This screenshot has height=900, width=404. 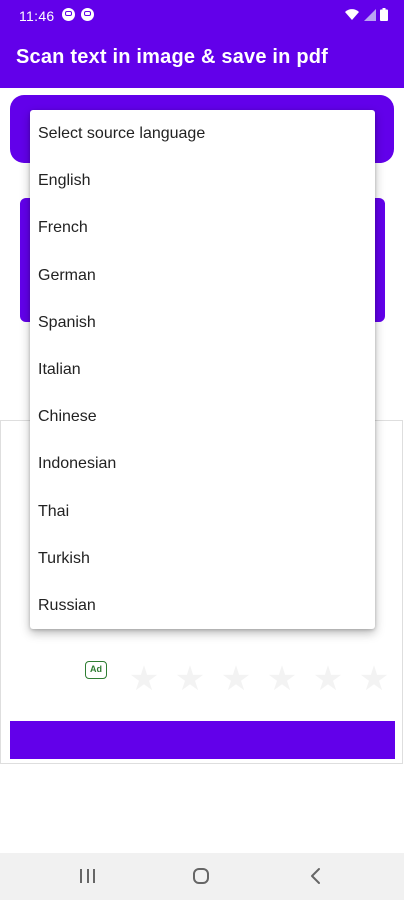 What do you see at coordinates (202, 227) in the screenshot?
I see `dropdown-item-french: French` at bounding box center [202, 227].